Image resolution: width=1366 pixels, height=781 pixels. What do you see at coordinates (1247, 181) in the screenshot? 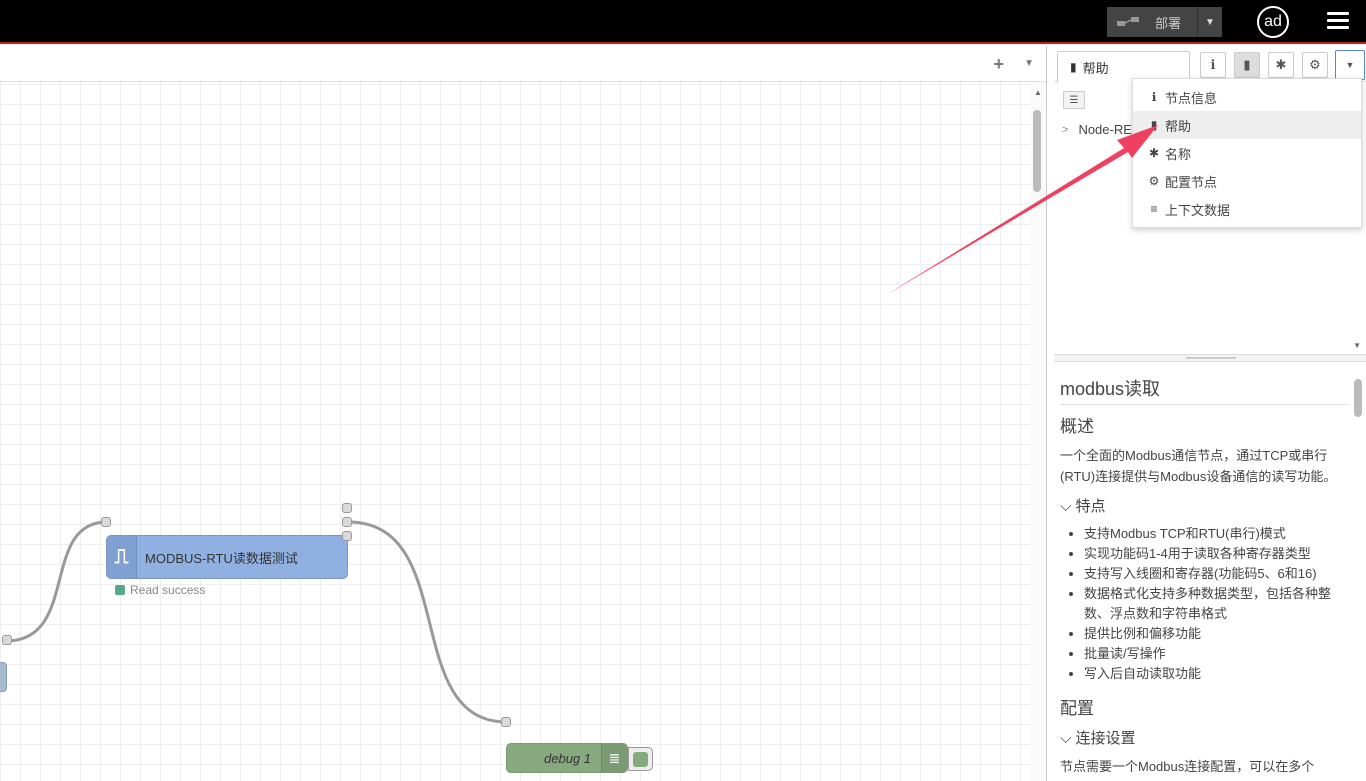
I see `menu-item-config-nodes: ⚙ 配置节点` at bounding box center [1247, 181].